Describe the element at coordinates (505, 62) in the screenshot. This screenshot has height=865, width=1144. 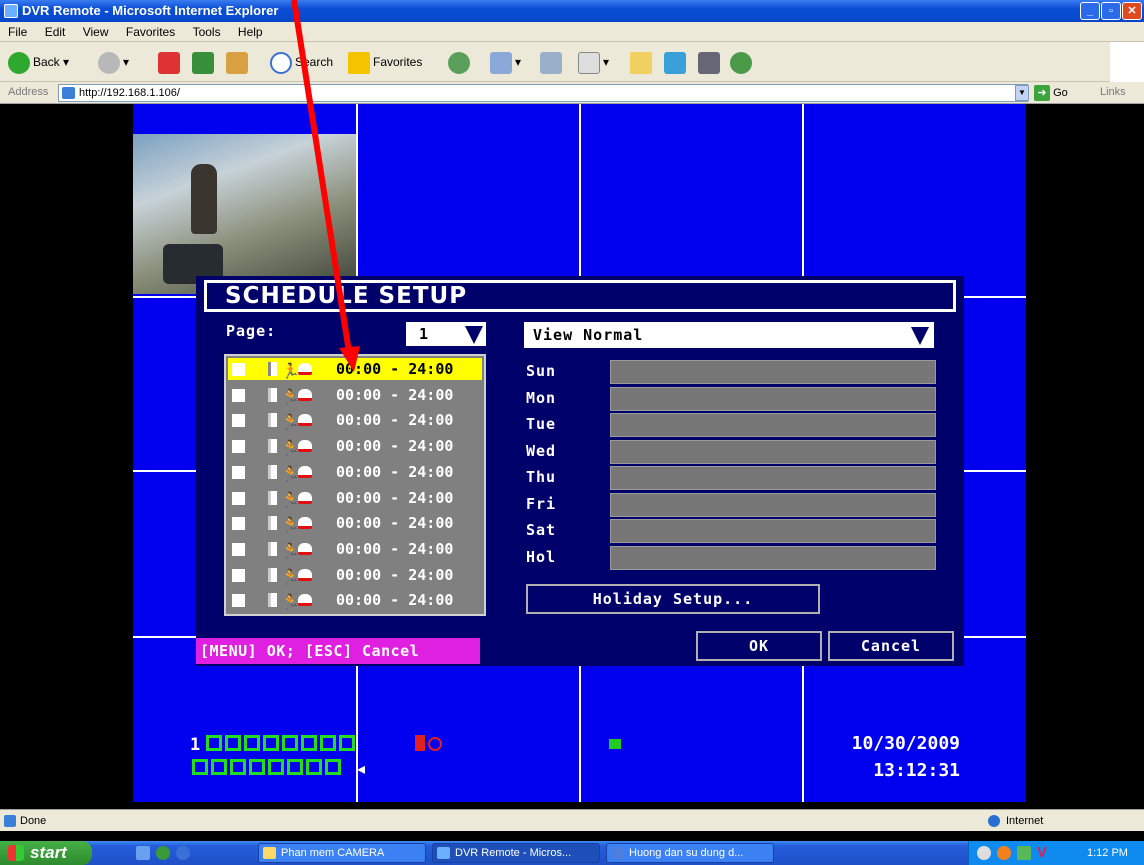
I see `mail-button: ▾` at that location.